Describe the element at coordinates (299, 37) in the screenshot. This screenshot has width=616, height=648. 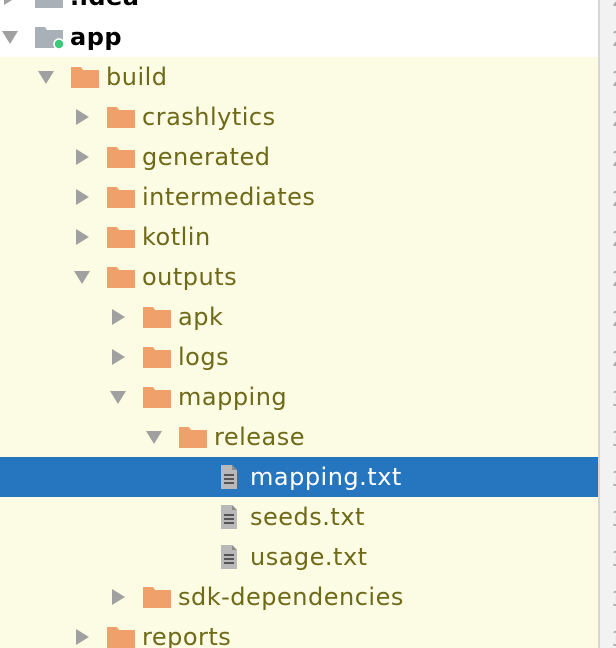
I see `tree-item-app: app` at that location.